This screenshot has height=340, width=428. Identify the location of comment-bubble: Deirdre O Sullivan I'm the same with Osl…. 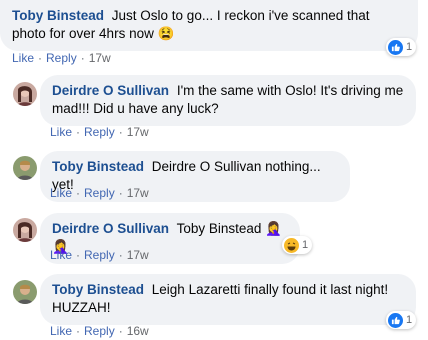
(228, 100).